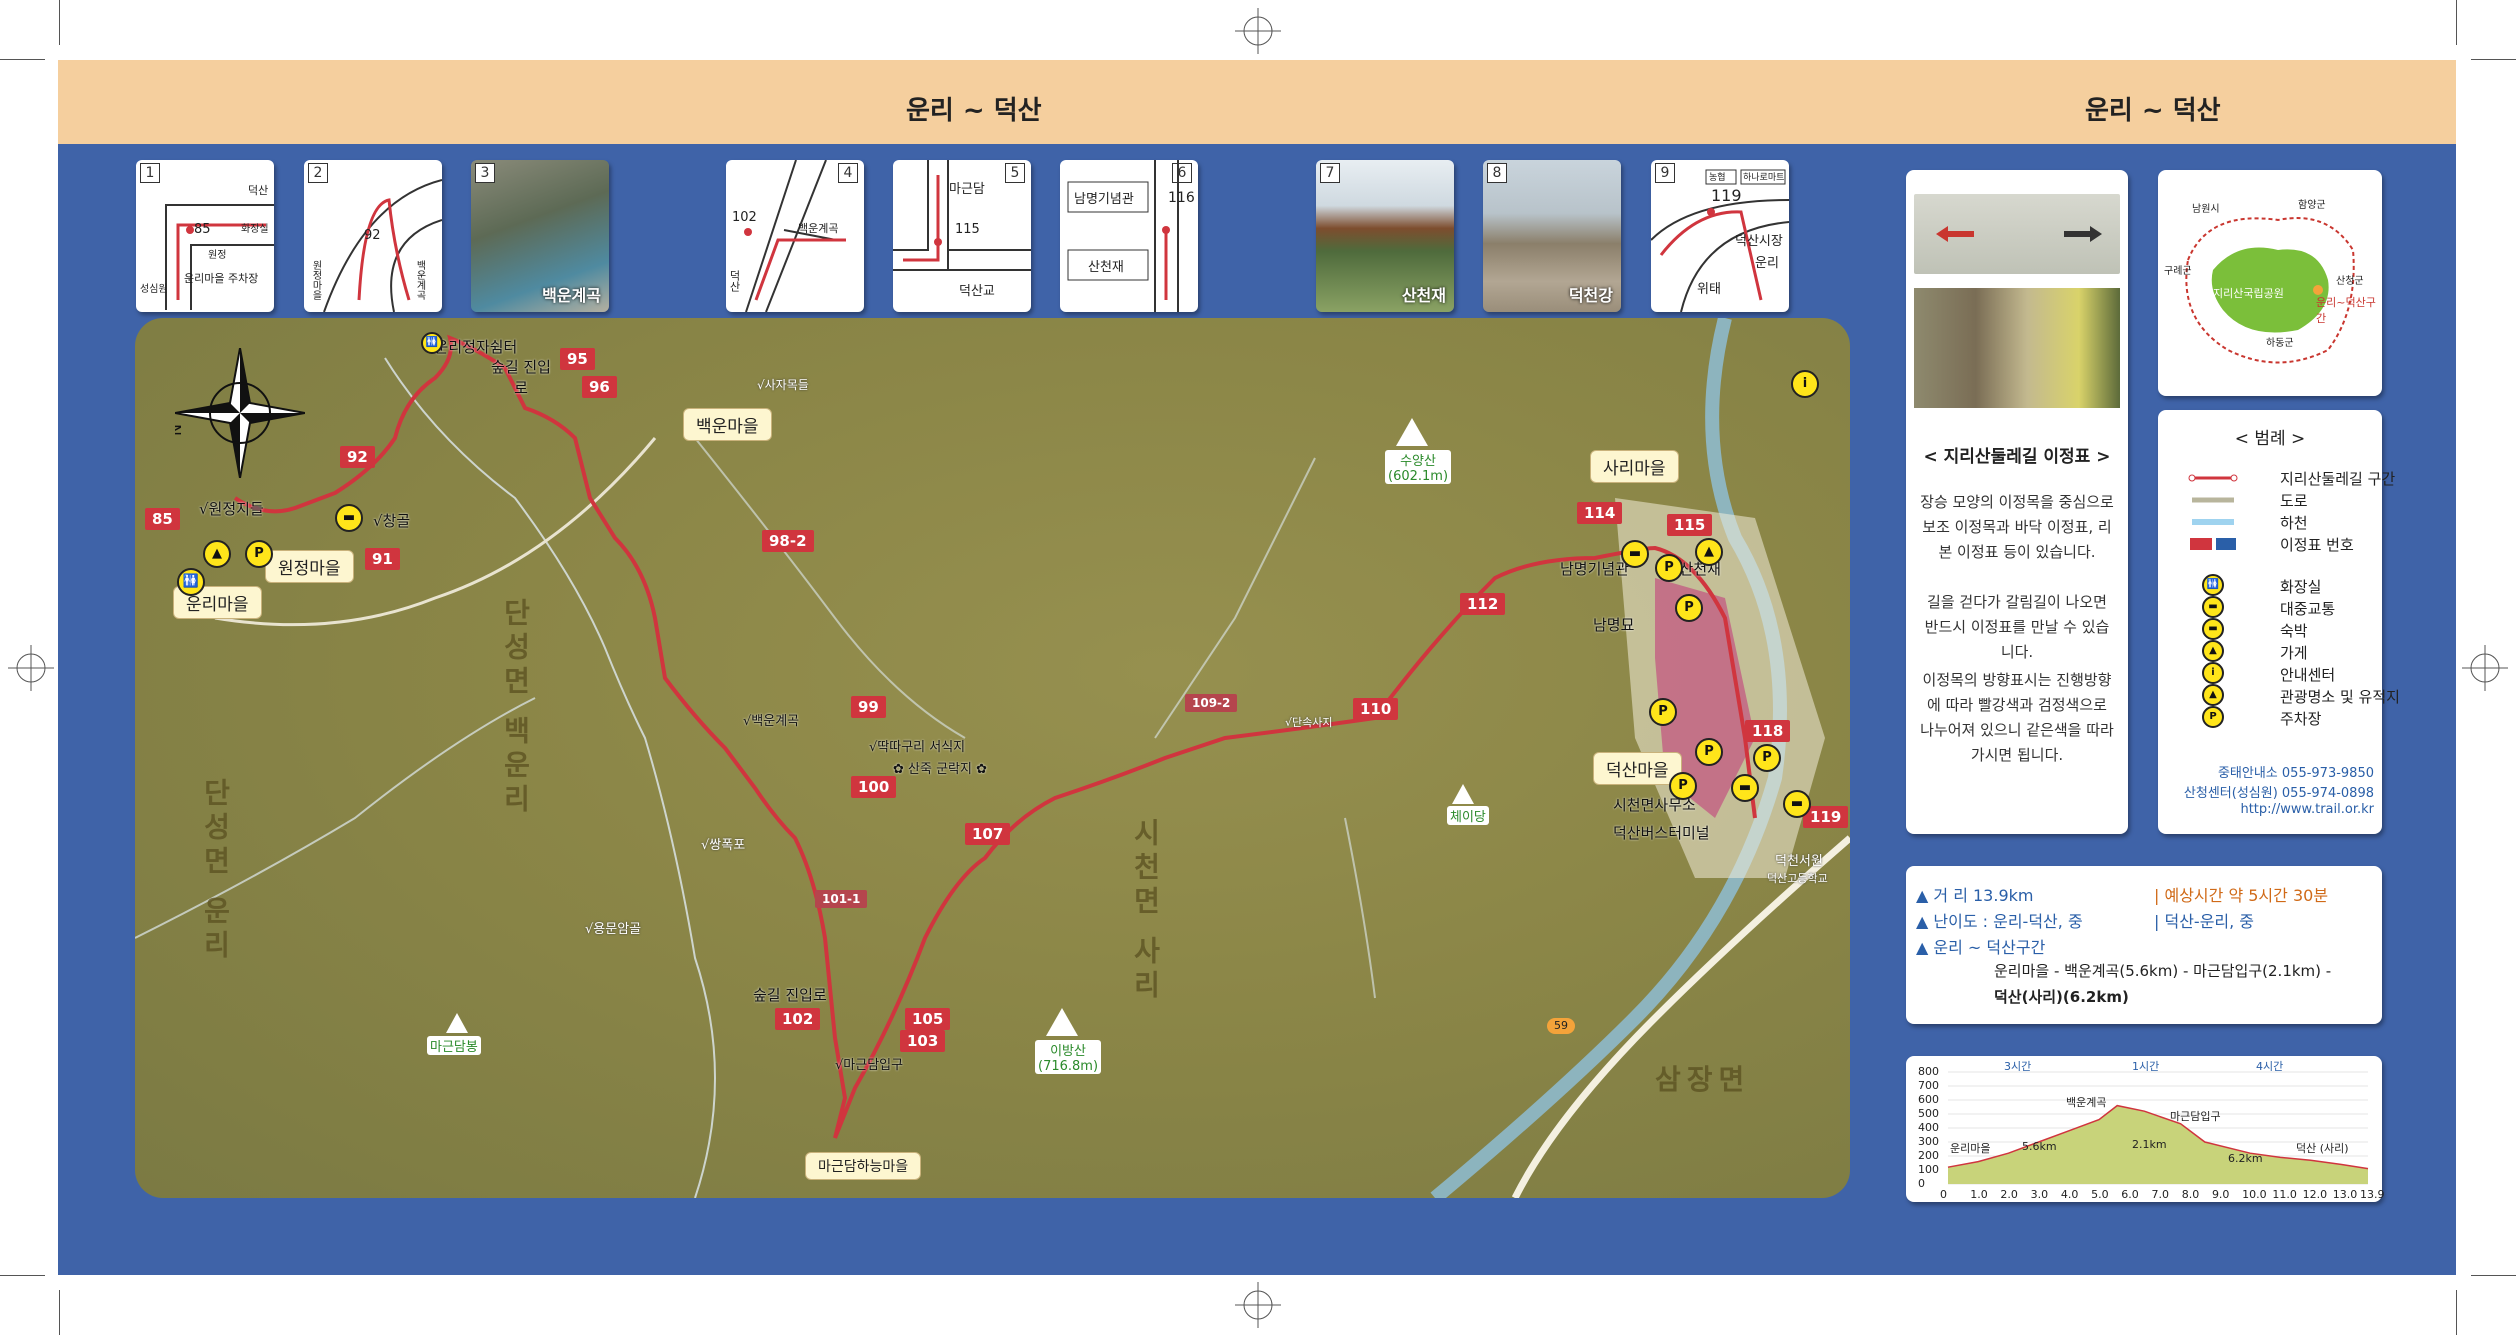  What do you see at coordinates (255, 229) in the screenshot?
I see `thumb-label: 화장실` at bounding box center [255, 229].